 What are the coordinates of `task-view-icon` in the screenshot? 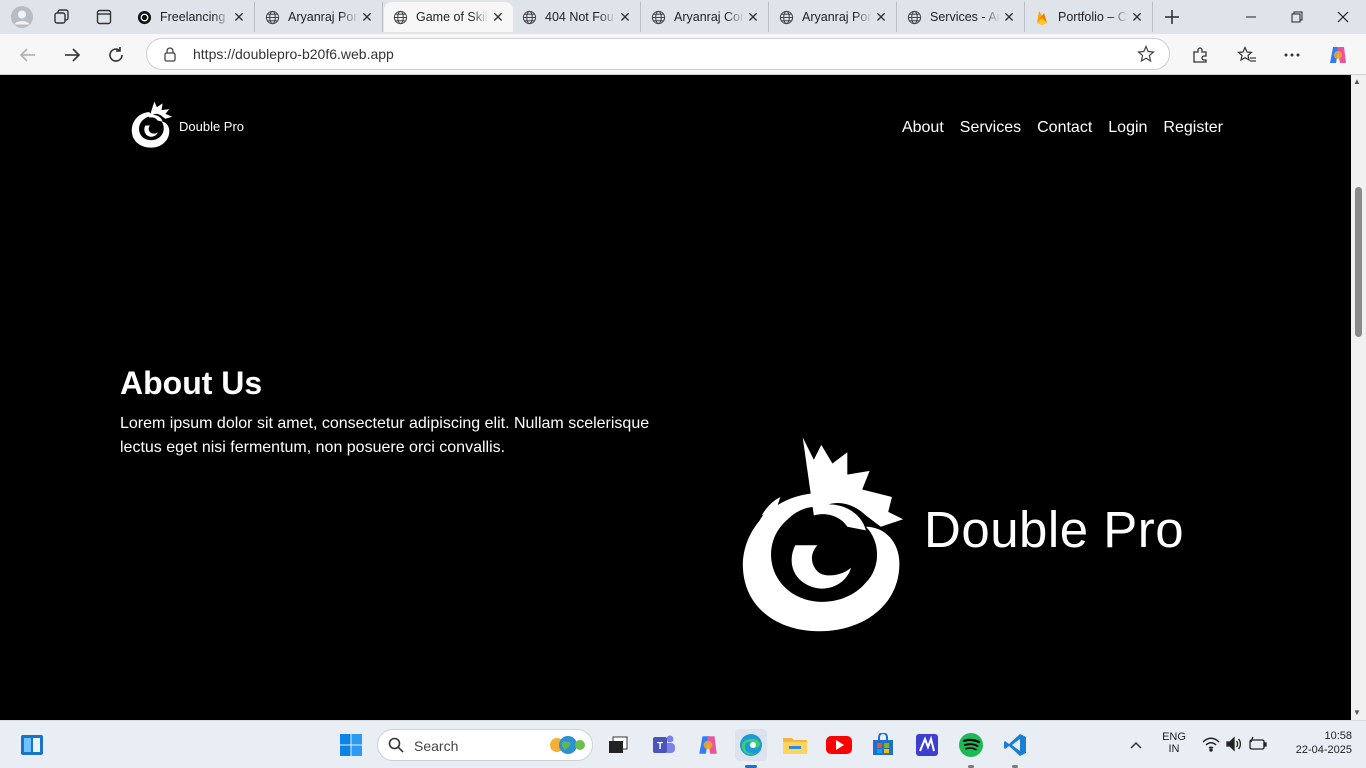 It's located at (618, 745).